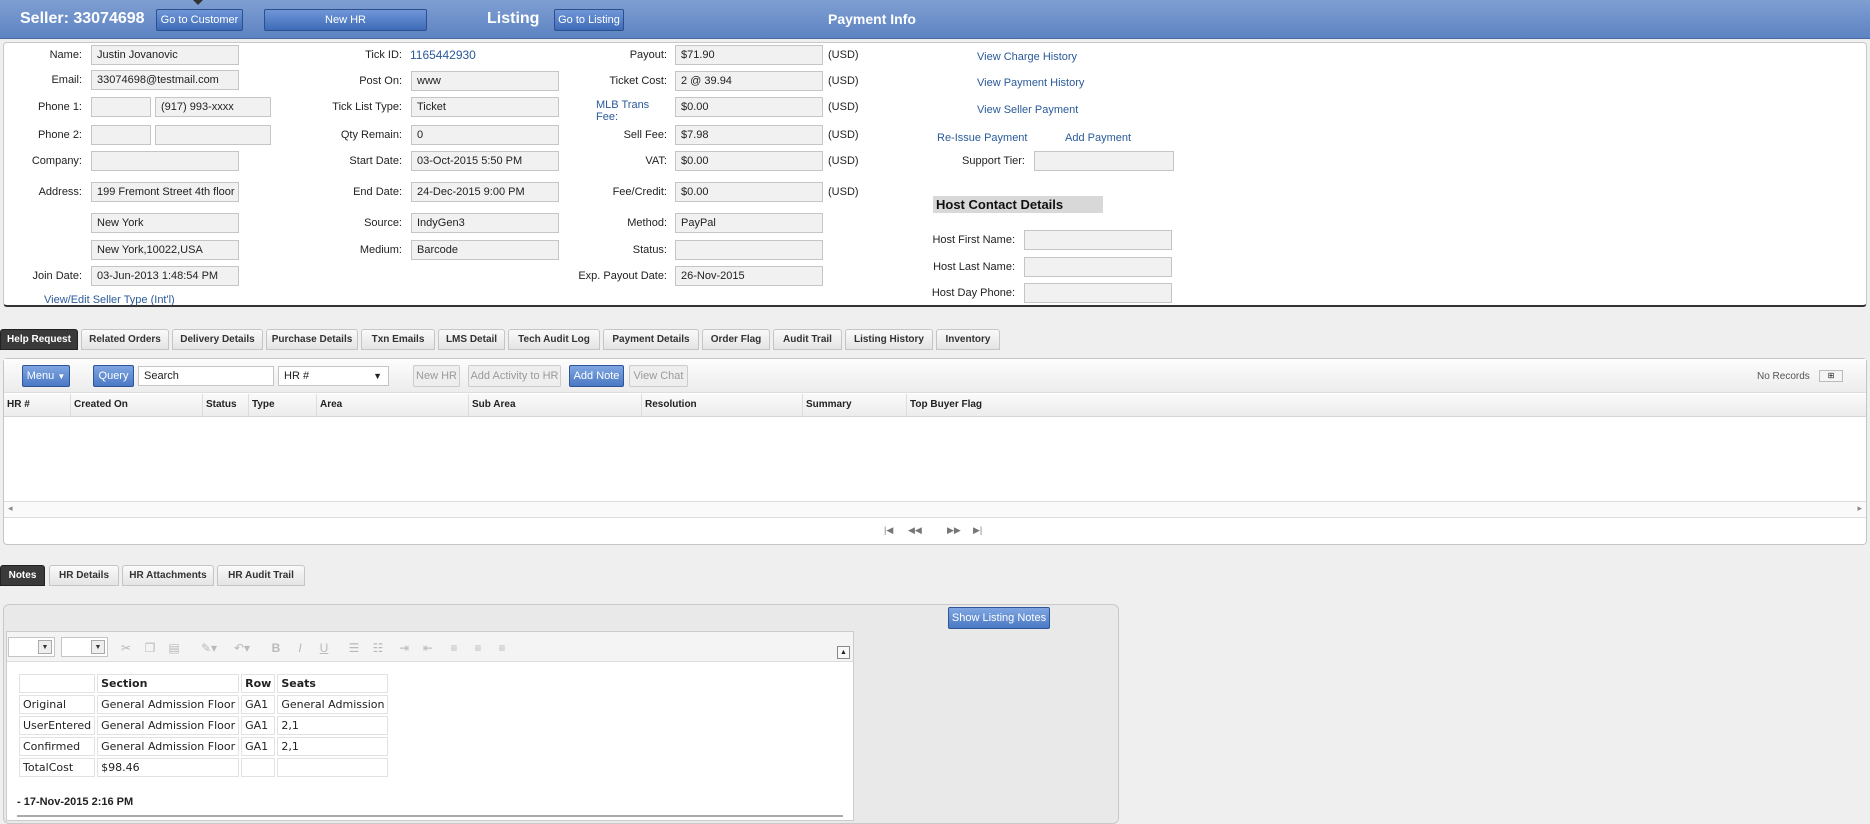 Image resolution: width=1870 pixels, height=824 pixels. Describe the element at coordinates (855, 405) in the screenshot. I see `col-summary: Summary` at that location.